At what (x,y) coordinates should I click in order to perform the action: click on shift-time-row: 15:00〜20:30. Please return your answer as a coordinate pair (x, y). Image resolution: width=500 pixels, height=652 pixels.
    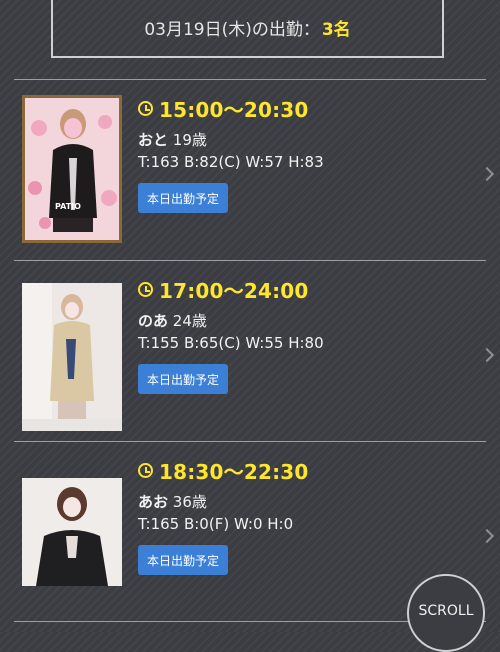
    Looking at the image, I should click on (223, 108).